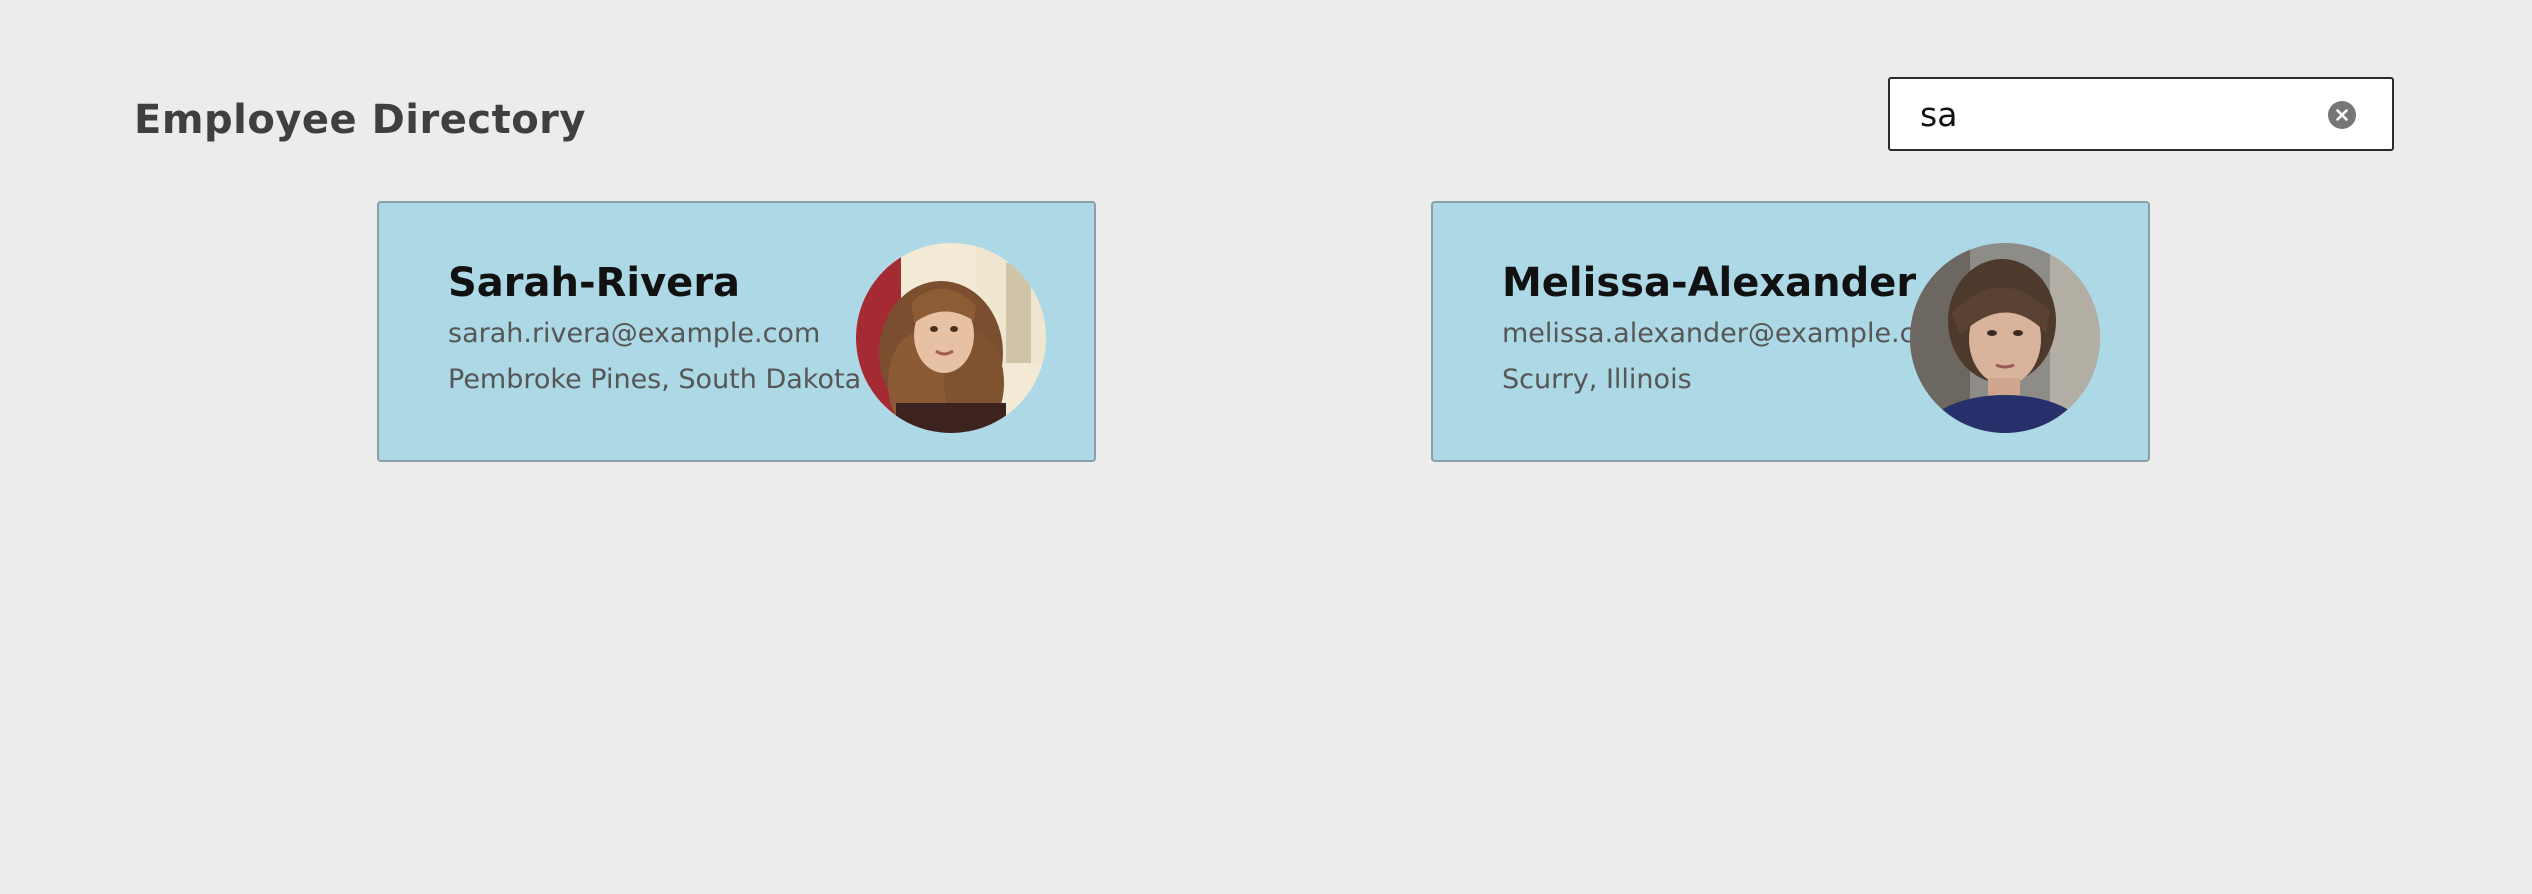  What do you see at coordinates (360, 120) in the screenshot?
I see `page-title: Employee Directory` at bounding box center [360, 120].